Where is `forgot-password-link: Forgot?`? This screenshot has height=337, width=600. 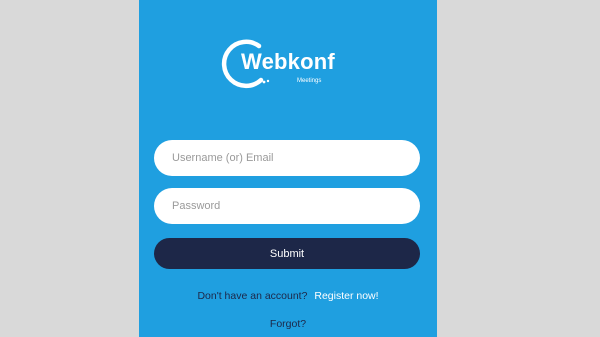 forgot-password-link: Forgot? is located at coordinates (288, 324).